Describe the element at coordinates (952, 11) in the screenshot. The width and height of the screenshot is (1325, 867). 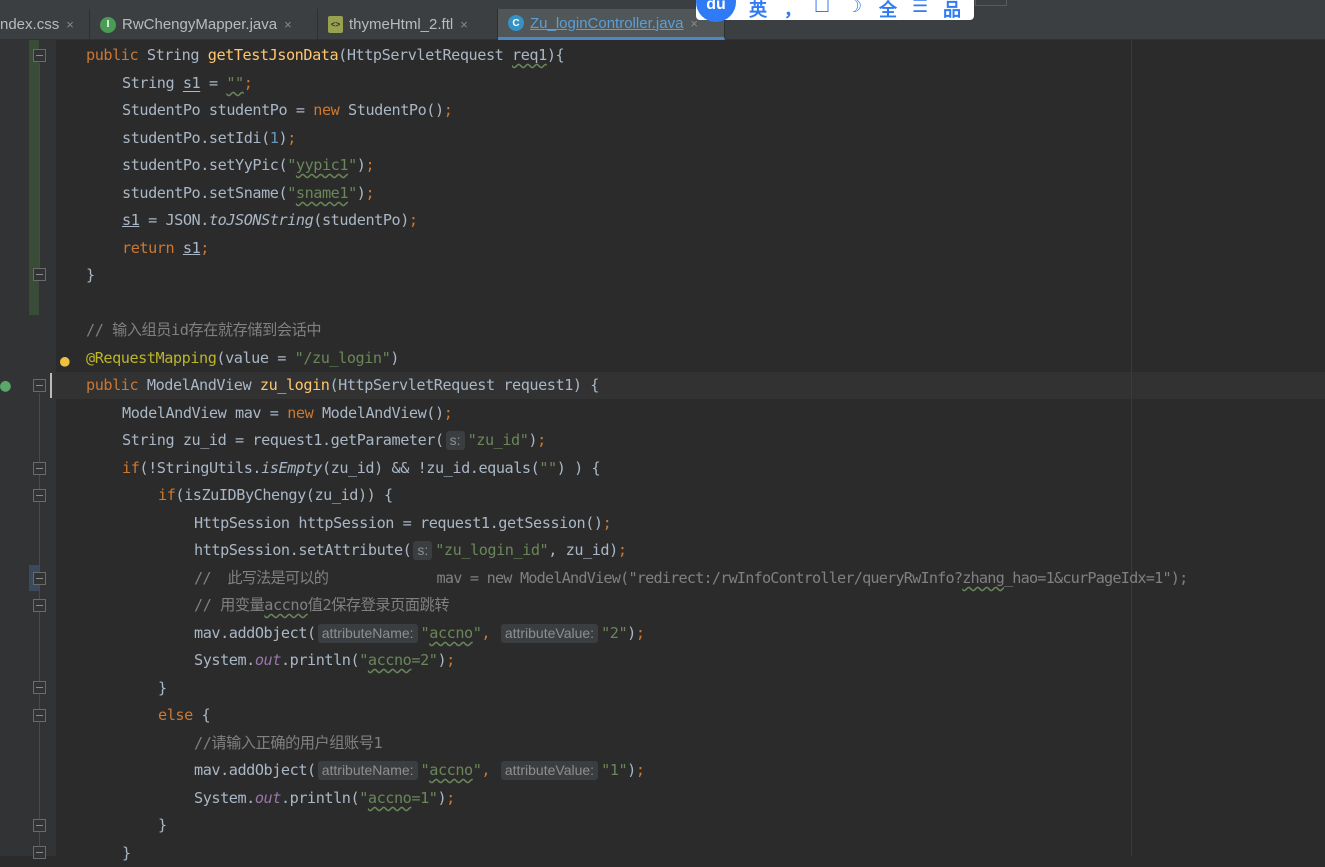
I see `ime-toolbox-button: 品` at that location.